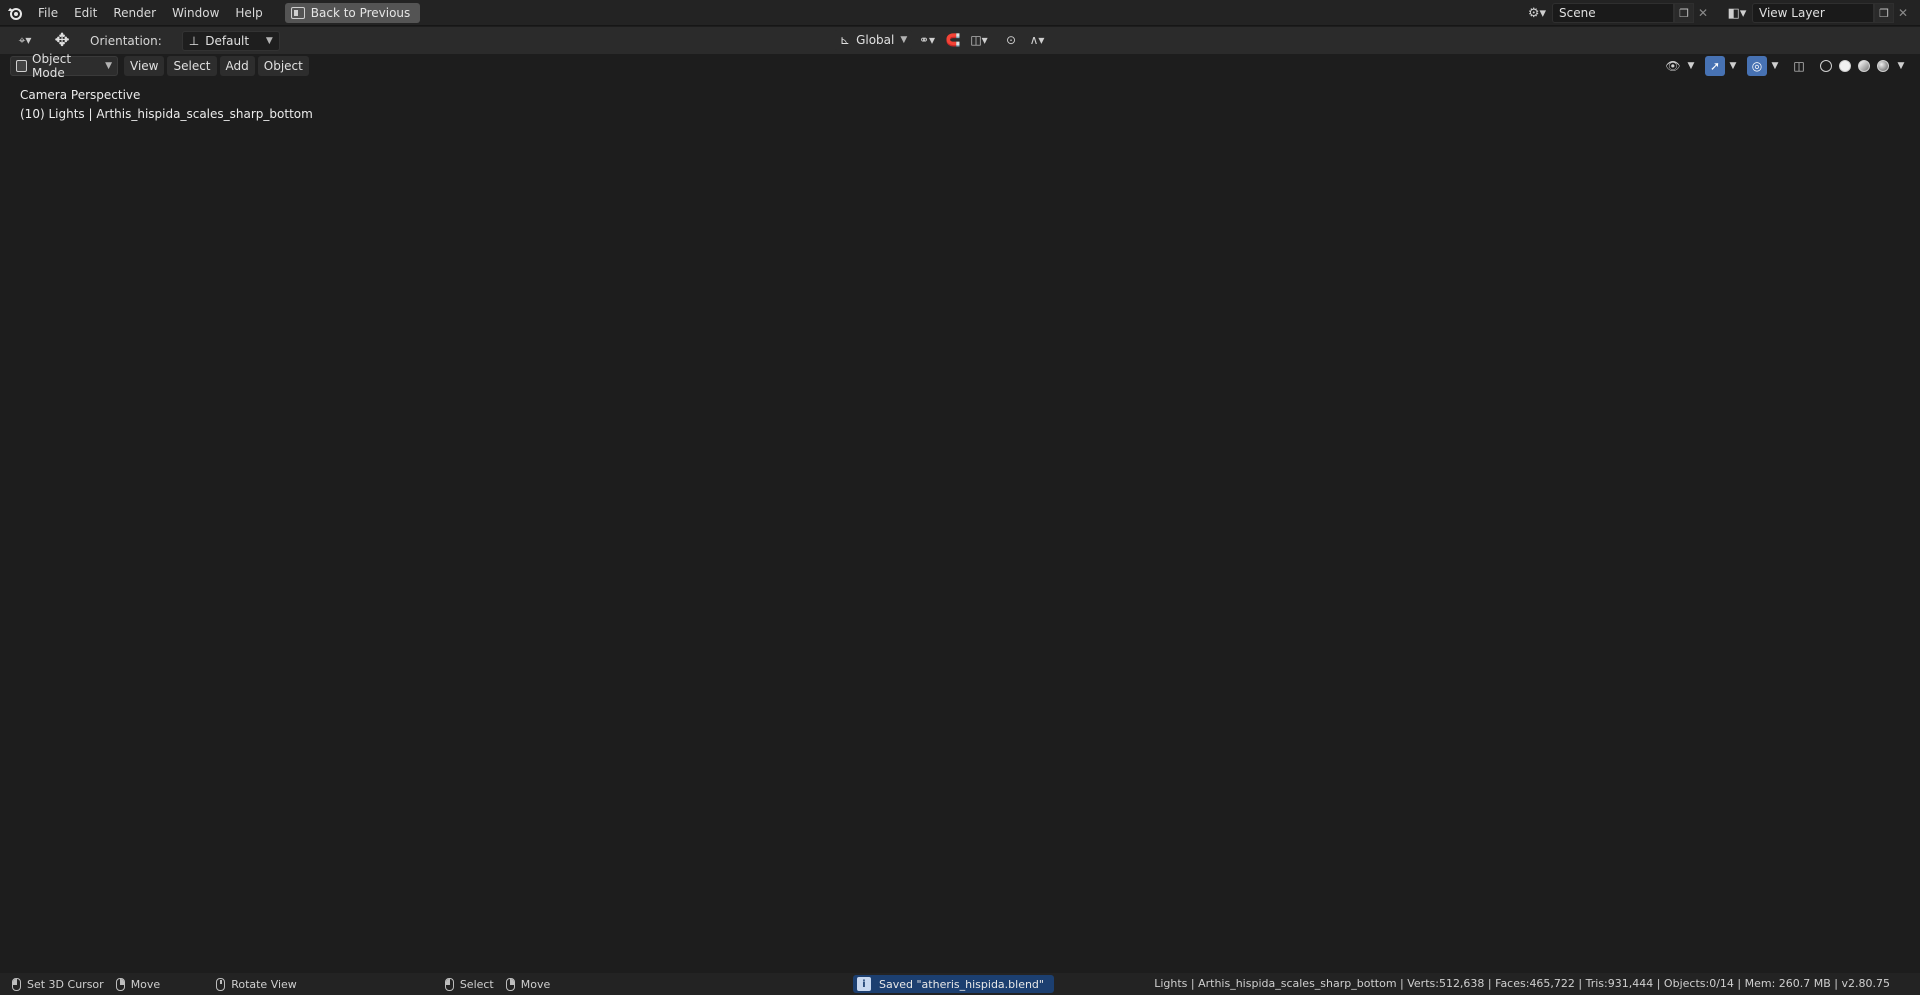 This screenshot has height=995, width=1920. What do you see at coordinates (264, 984) in the screenshot?
I see `hint-label: Rotate View` at bounding box center [264, 984].